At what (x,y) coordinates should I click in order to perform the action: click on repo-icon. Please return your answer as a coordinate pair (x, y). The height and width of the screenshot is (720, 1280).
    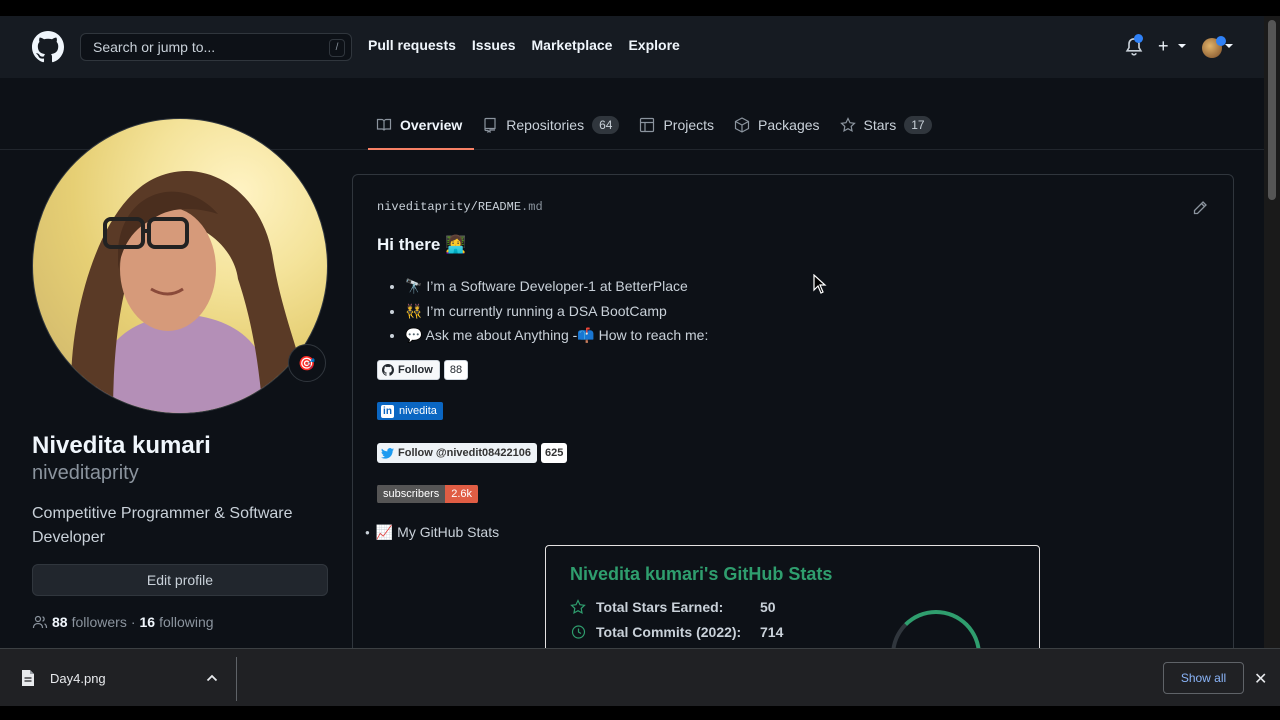
    Looking at the image, I should click on (490, 125).